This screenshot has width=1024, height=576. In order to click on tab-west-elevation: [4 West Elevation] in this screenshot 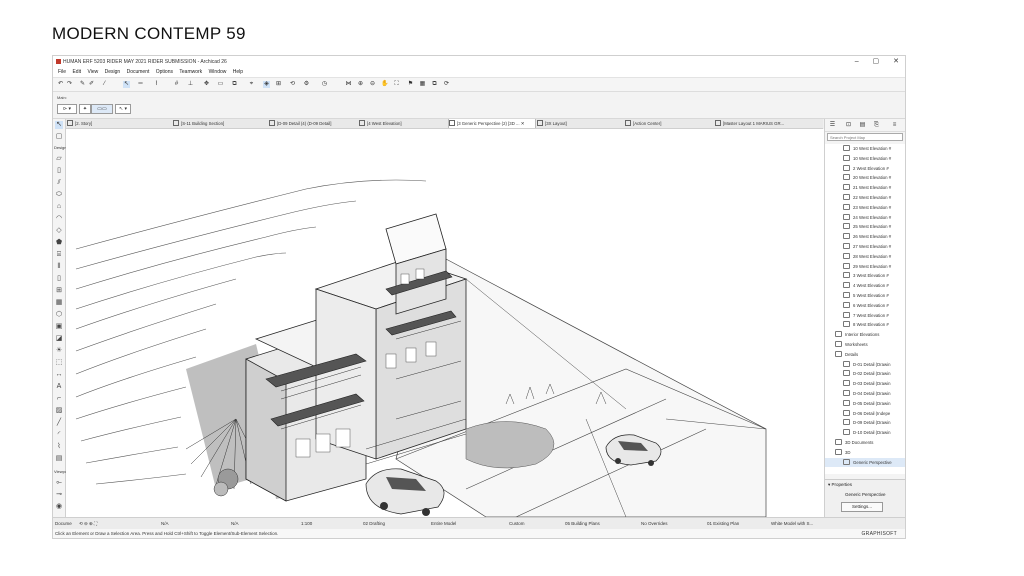, I will do `click(400, 123)`.